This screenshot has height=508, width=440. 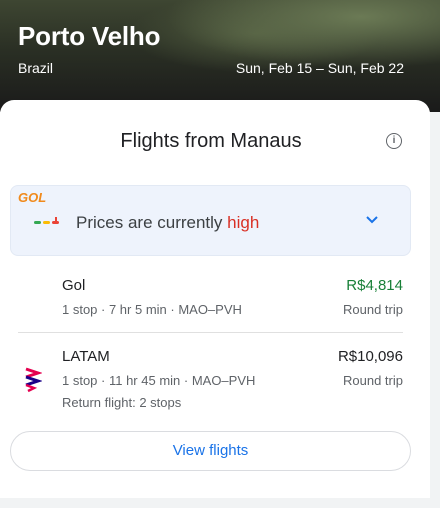 What do you see at coordinates (152, 309) in the screenshot?
I see `flight-details: 1 stop · 7 hr 5 min · MAO–PVH` at bounding box center [152, 309].